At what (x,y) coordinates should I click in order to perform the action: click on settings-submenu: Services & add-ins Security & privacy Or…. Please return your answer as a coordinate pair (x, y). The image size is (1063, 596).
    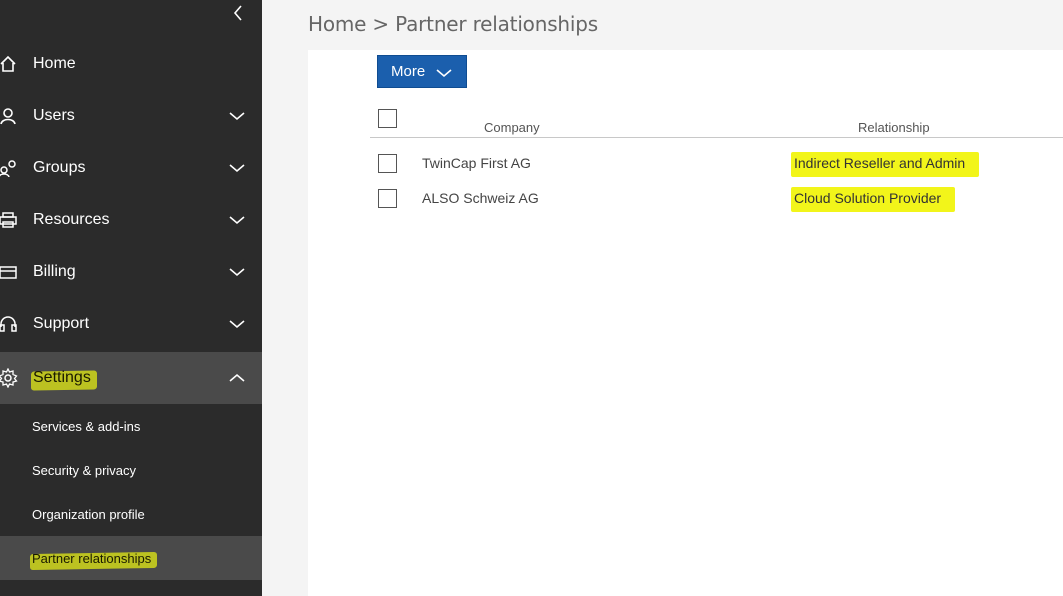
    Looking at the image, I should click on (131, 500).